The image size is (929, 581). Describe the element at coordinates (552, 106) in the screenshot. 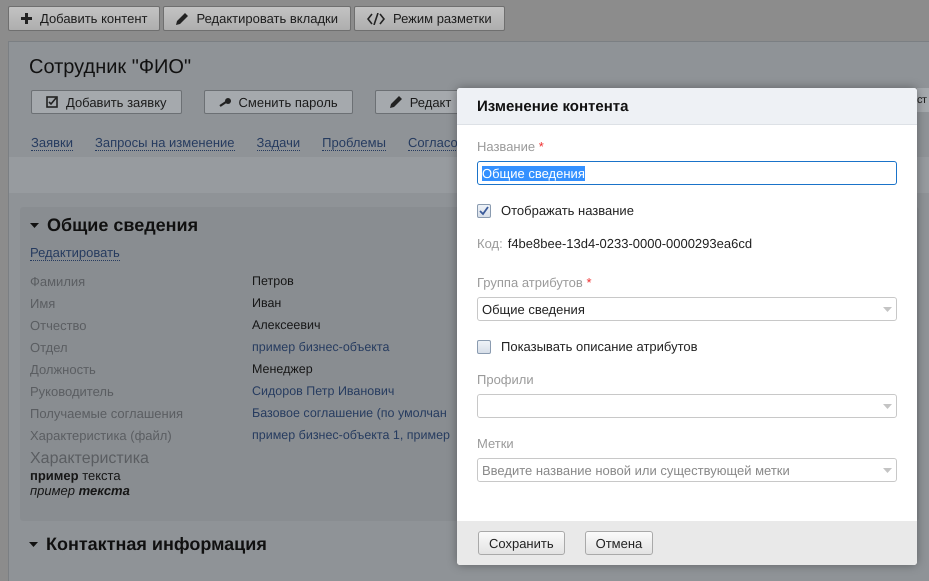

I see `dialog-title: Изменение контента` at that location.